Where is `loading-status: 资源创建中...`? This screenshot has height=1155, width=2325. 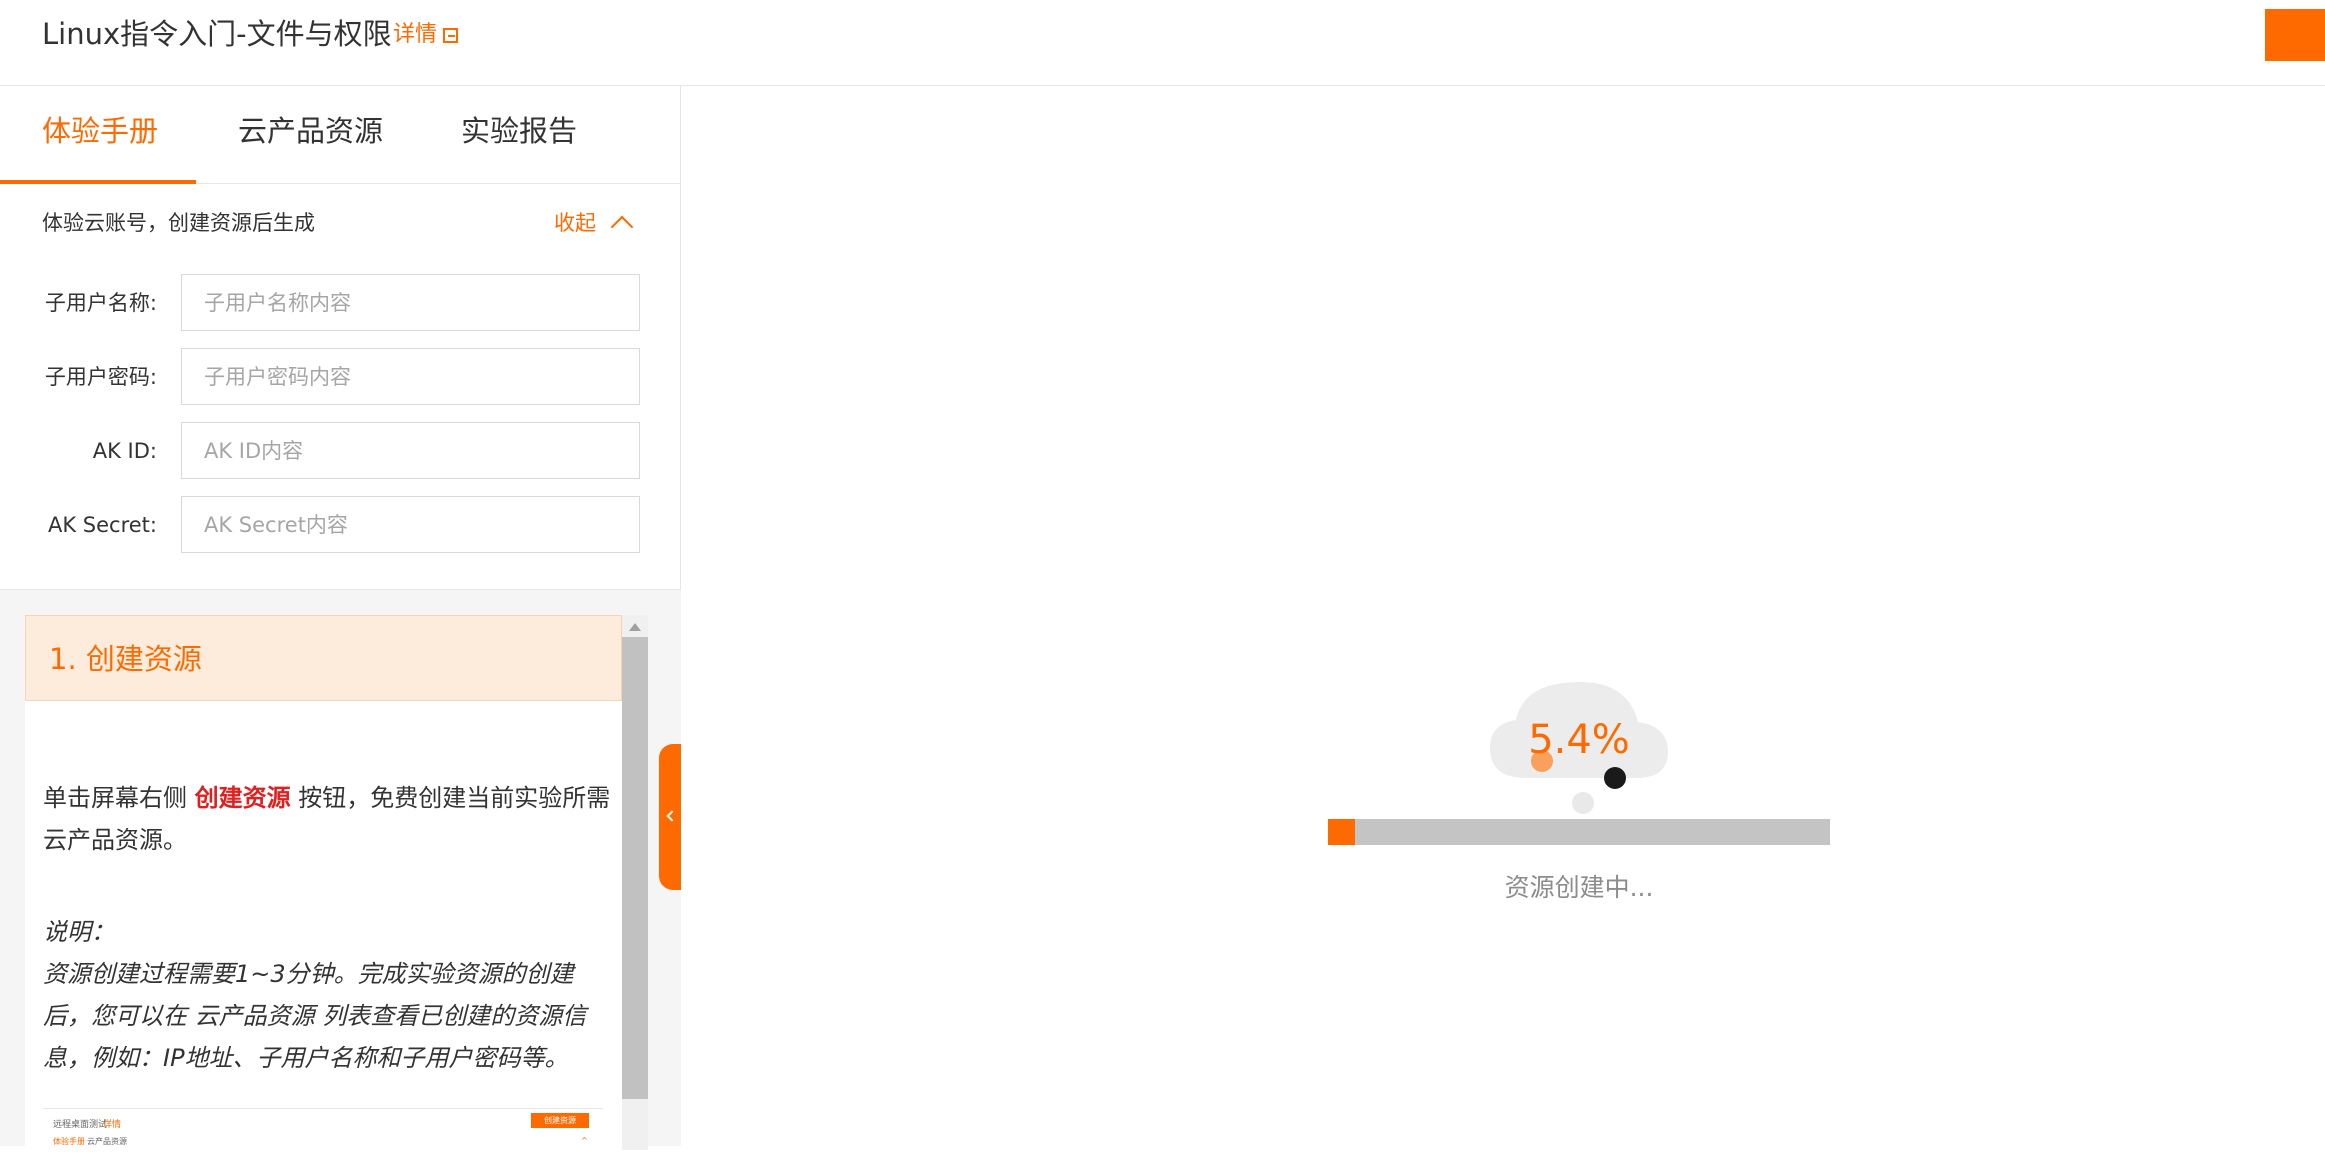
loading-status: 资源创建中... is located at coordinates (1579, 887).